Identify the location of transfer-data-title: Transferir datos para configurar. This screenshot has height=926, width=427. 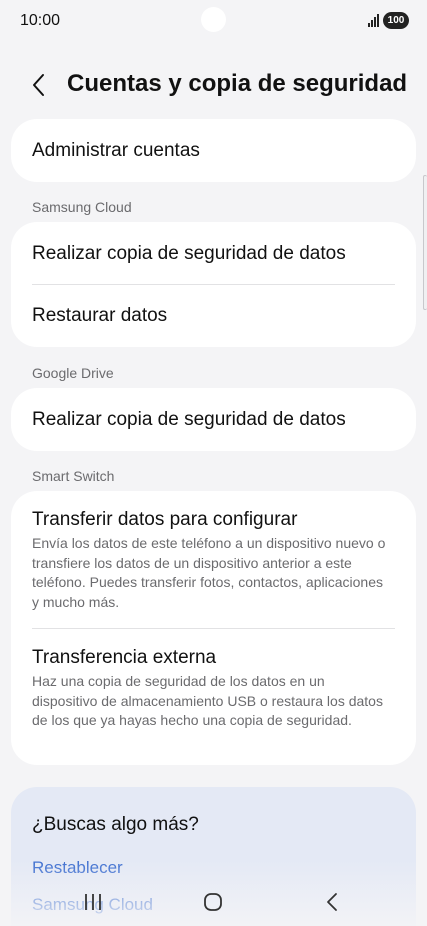
(165, 519).